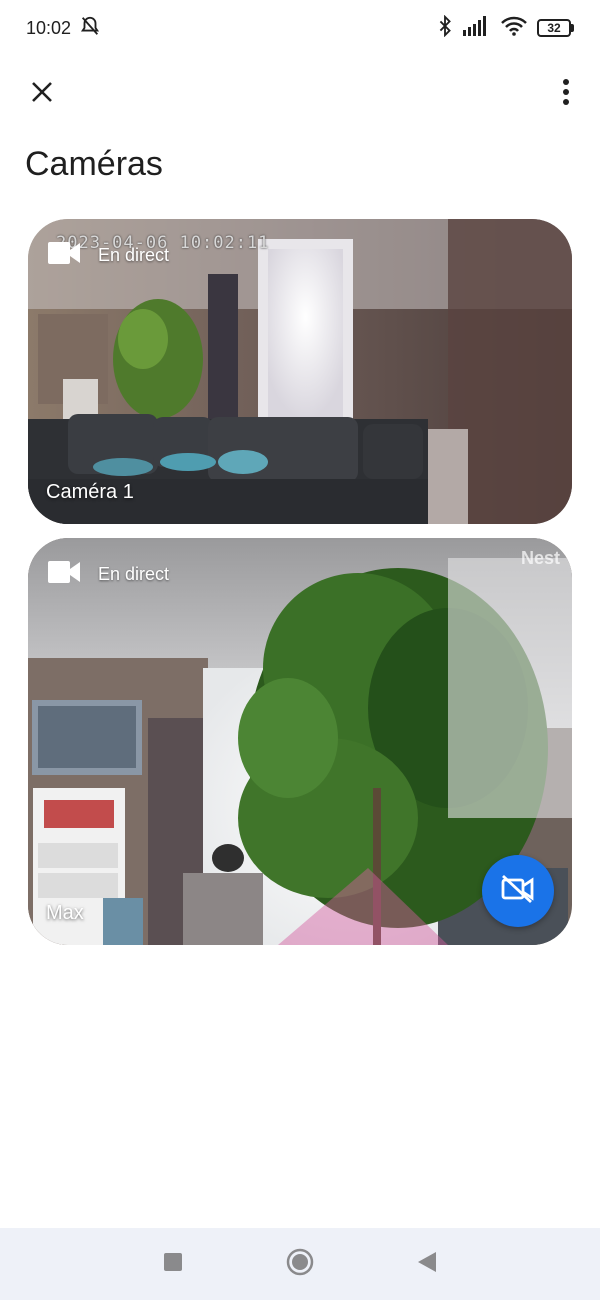  I want to click on close-button, so click(42, 94).